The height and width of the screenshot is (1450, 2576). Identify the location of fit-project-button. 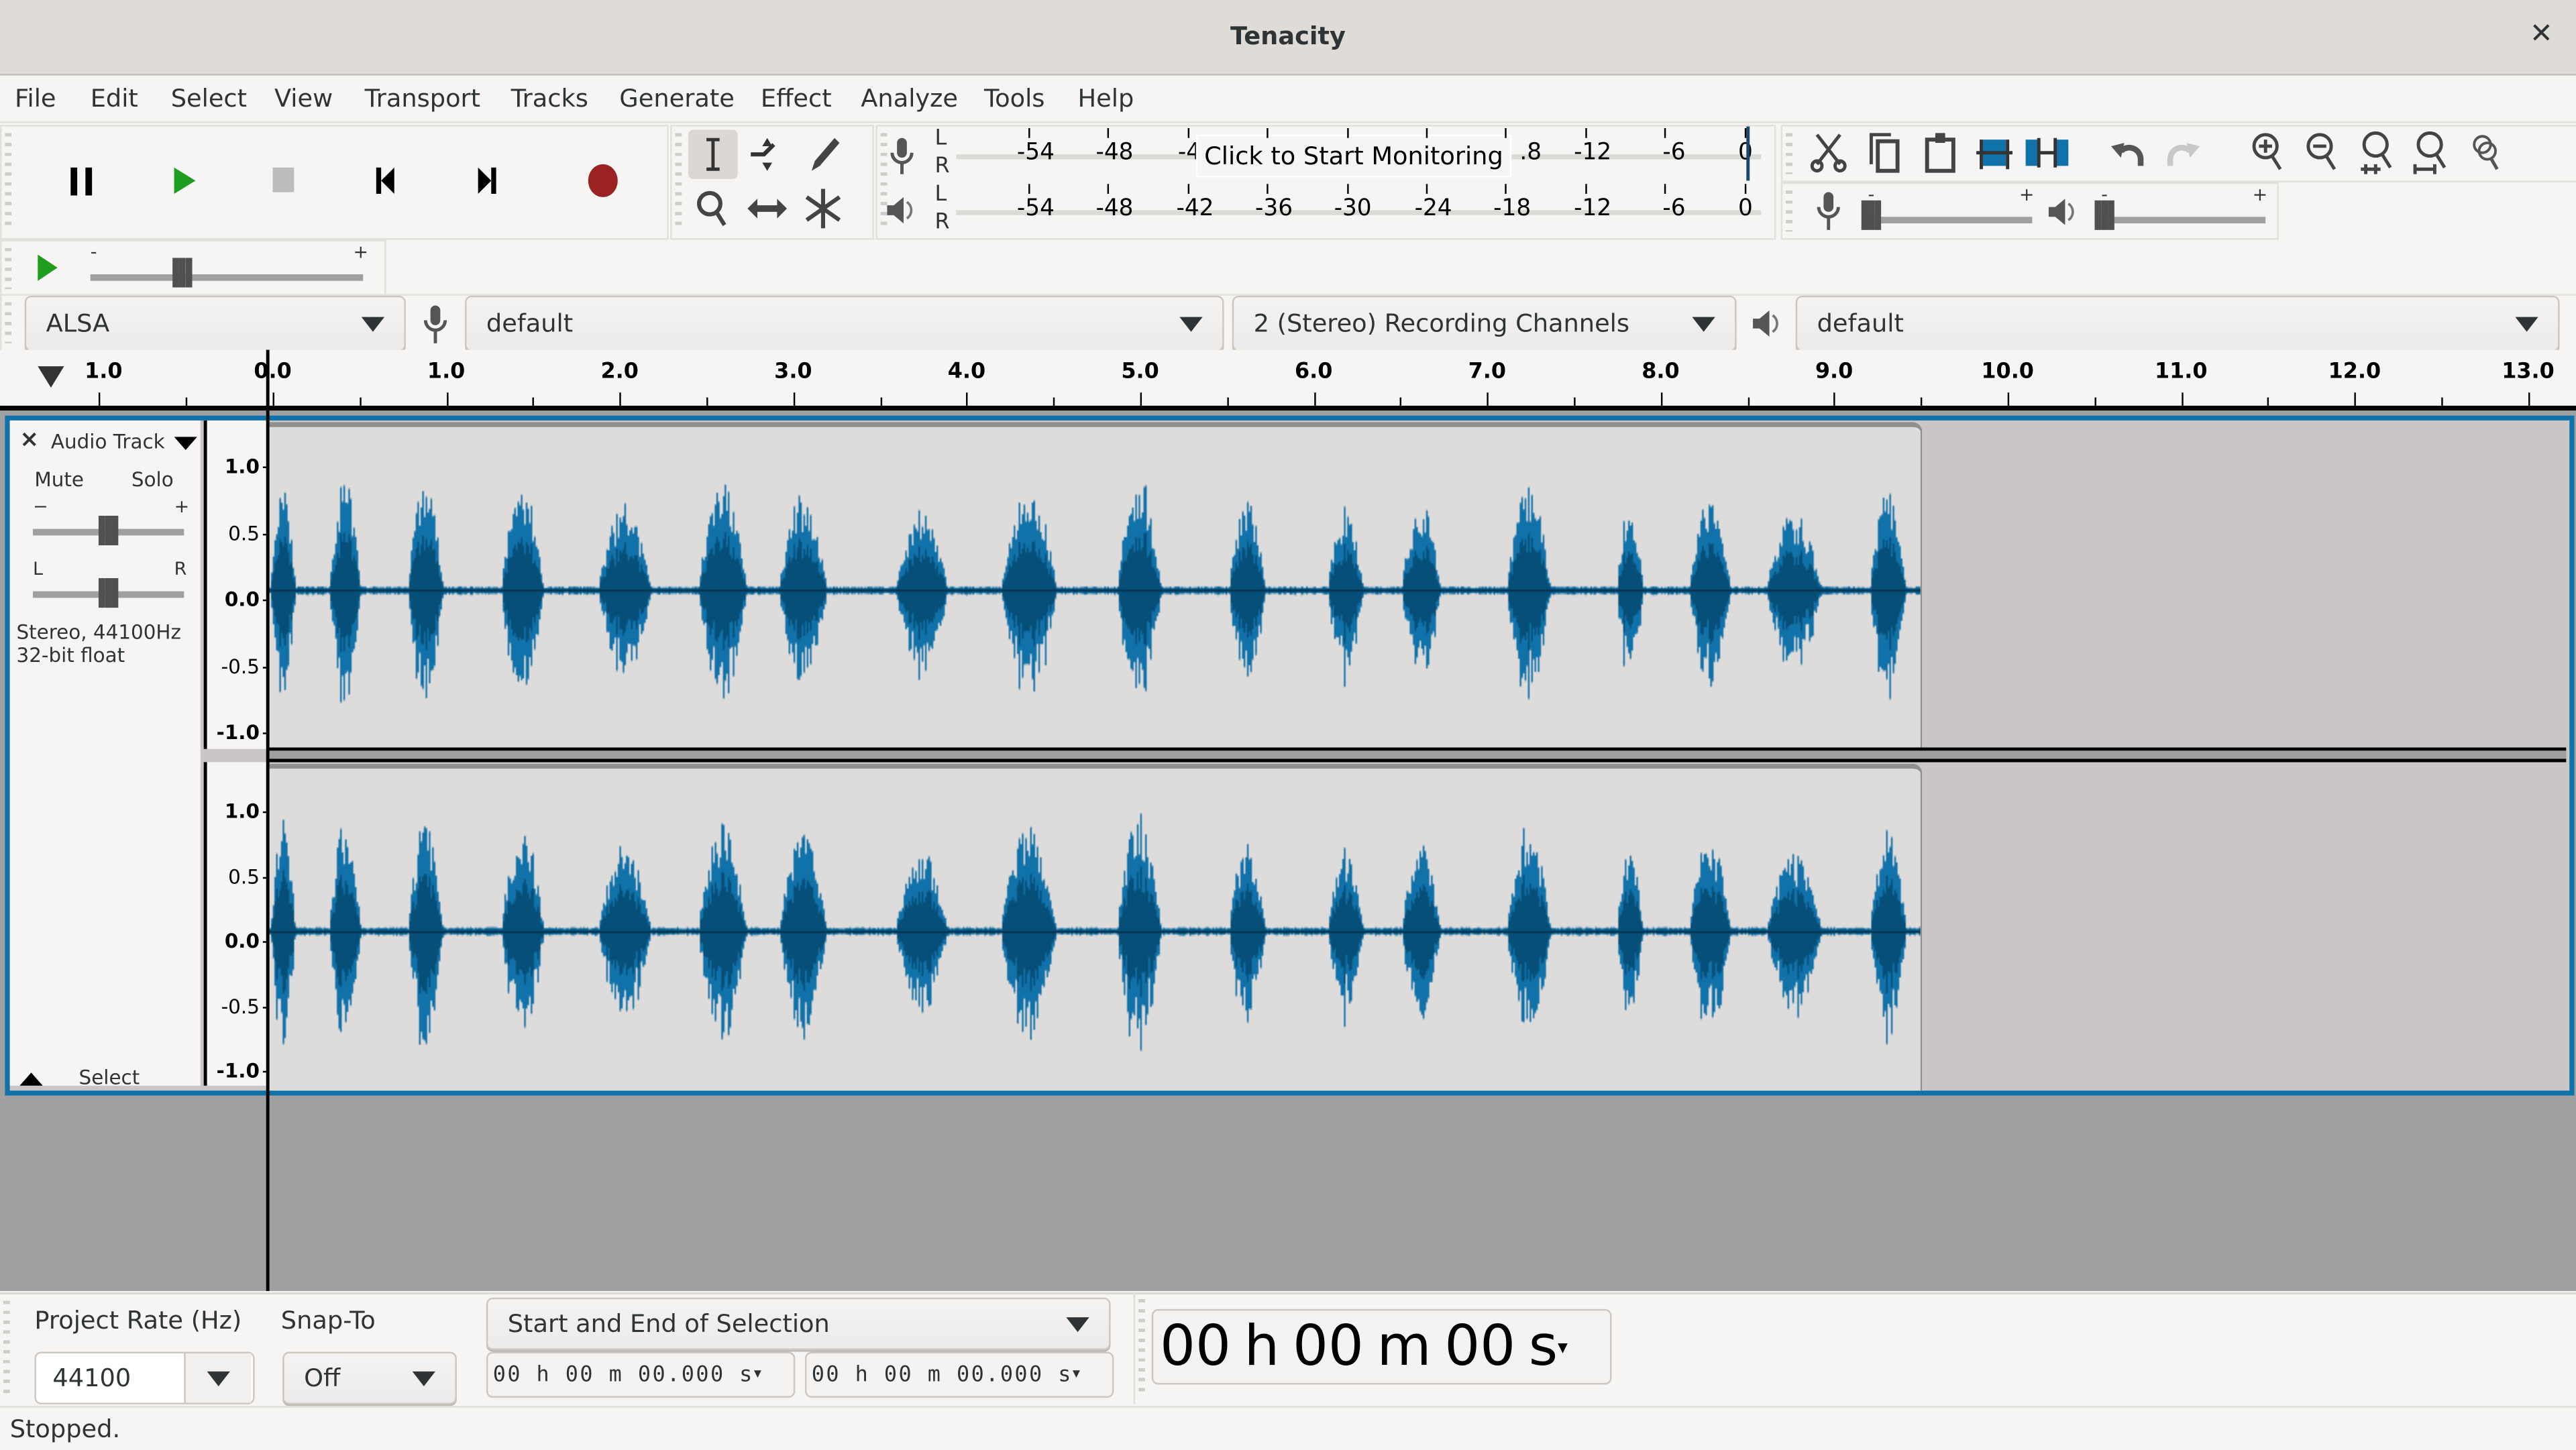
(2431, 152).